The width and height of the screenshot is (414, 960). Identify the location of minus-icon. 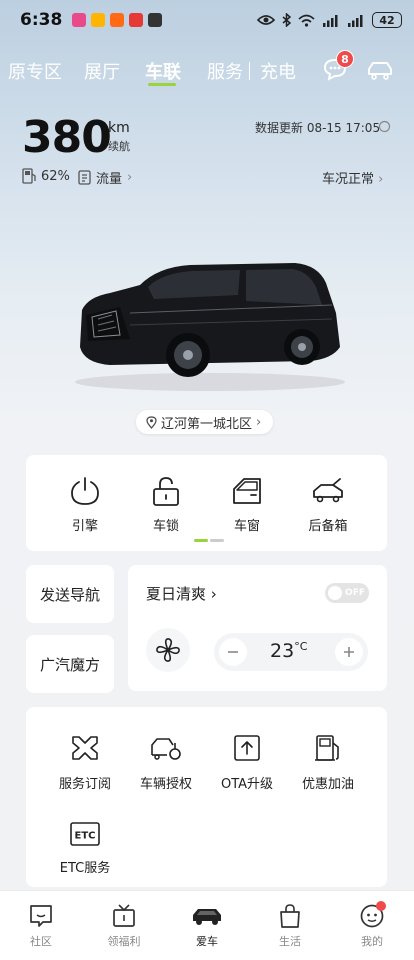
(233, 652).